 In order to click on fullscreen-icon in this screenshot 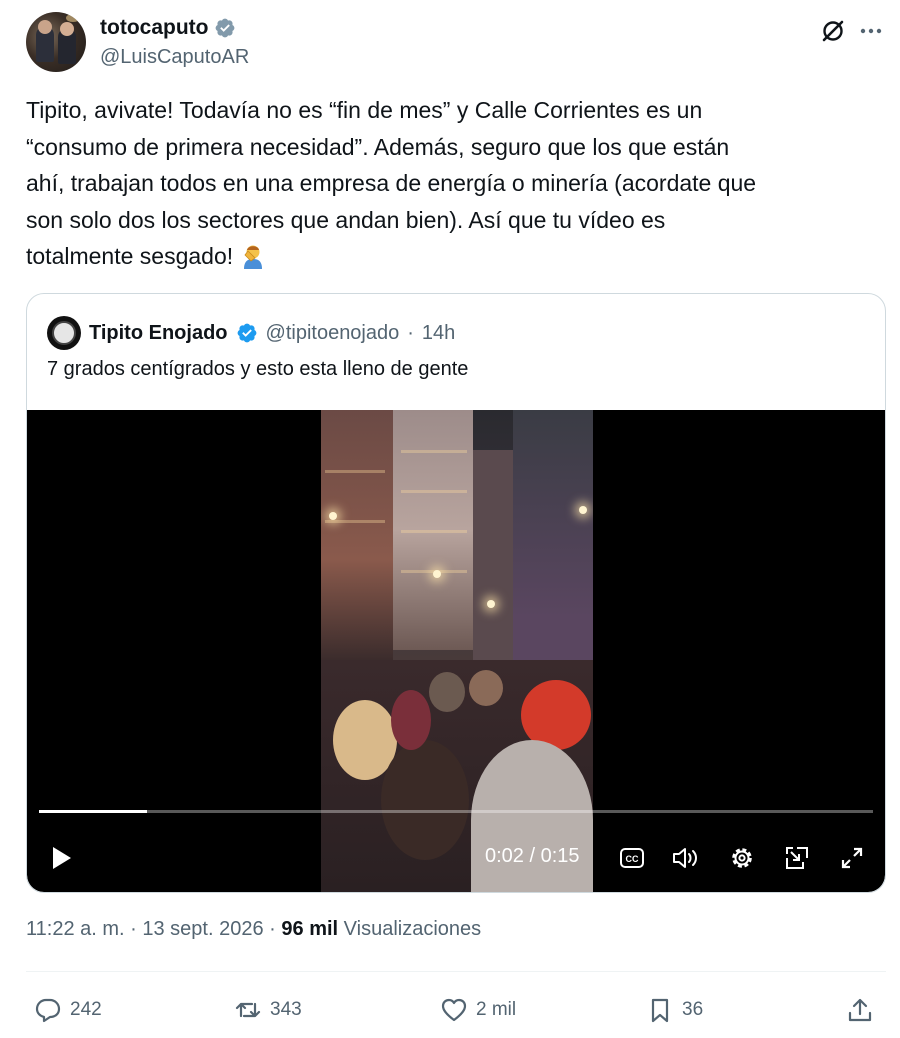, I will do `click(852, 858)`.